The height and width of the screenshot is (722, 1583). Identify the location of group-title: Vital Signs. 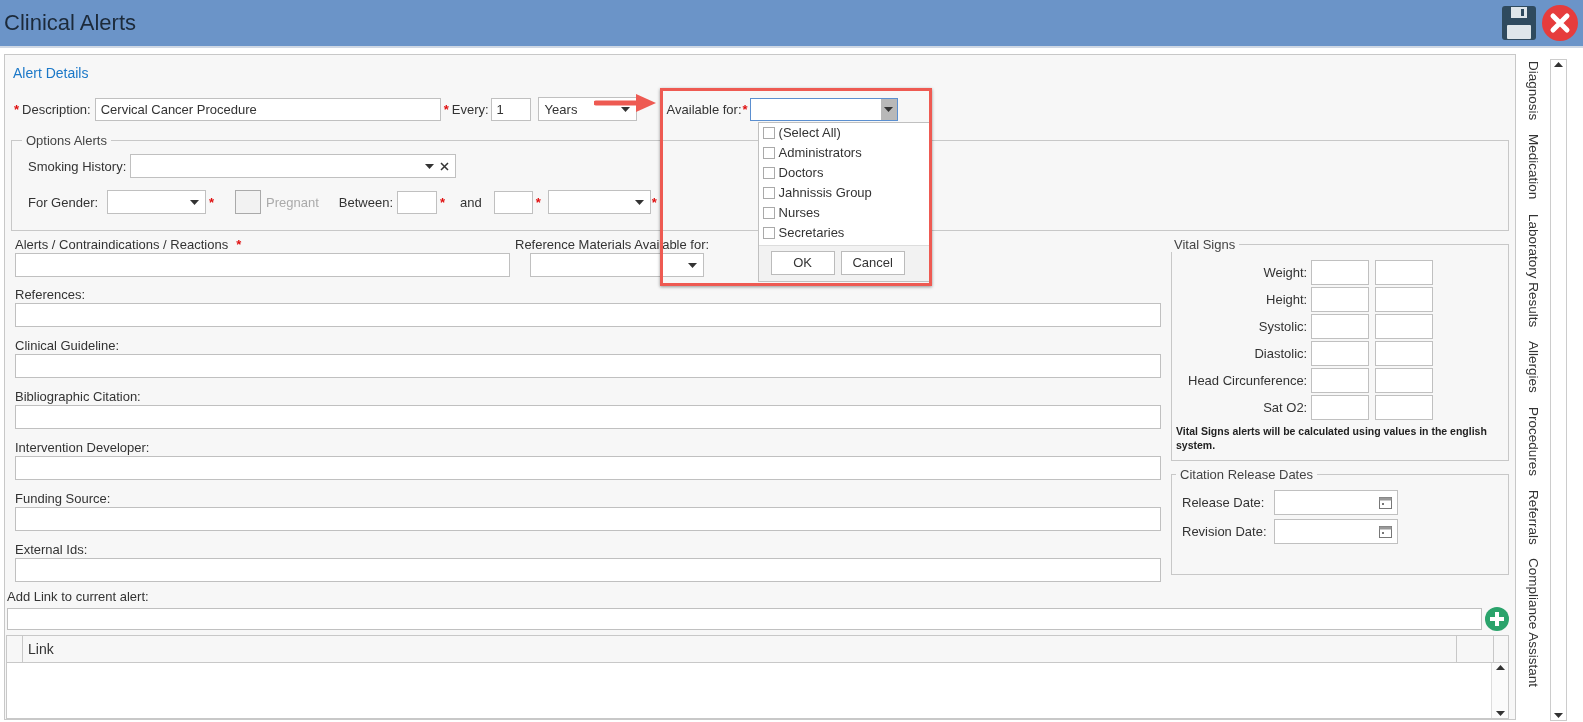
(1205, 244).